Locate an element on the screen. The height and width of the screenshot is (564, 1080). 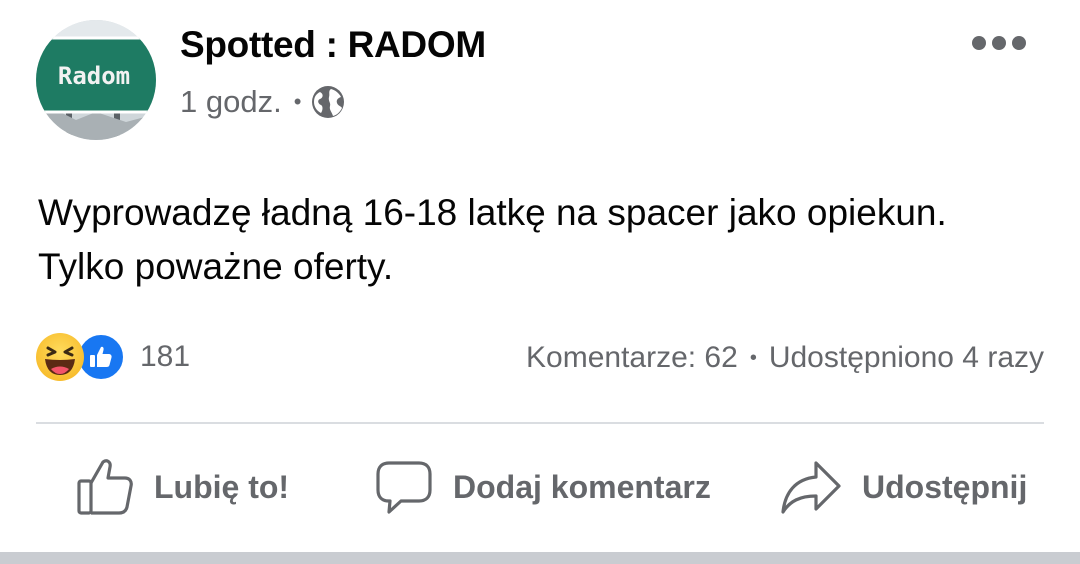
page-name: Spotted : RADOM is located at coordinates (333, 45).